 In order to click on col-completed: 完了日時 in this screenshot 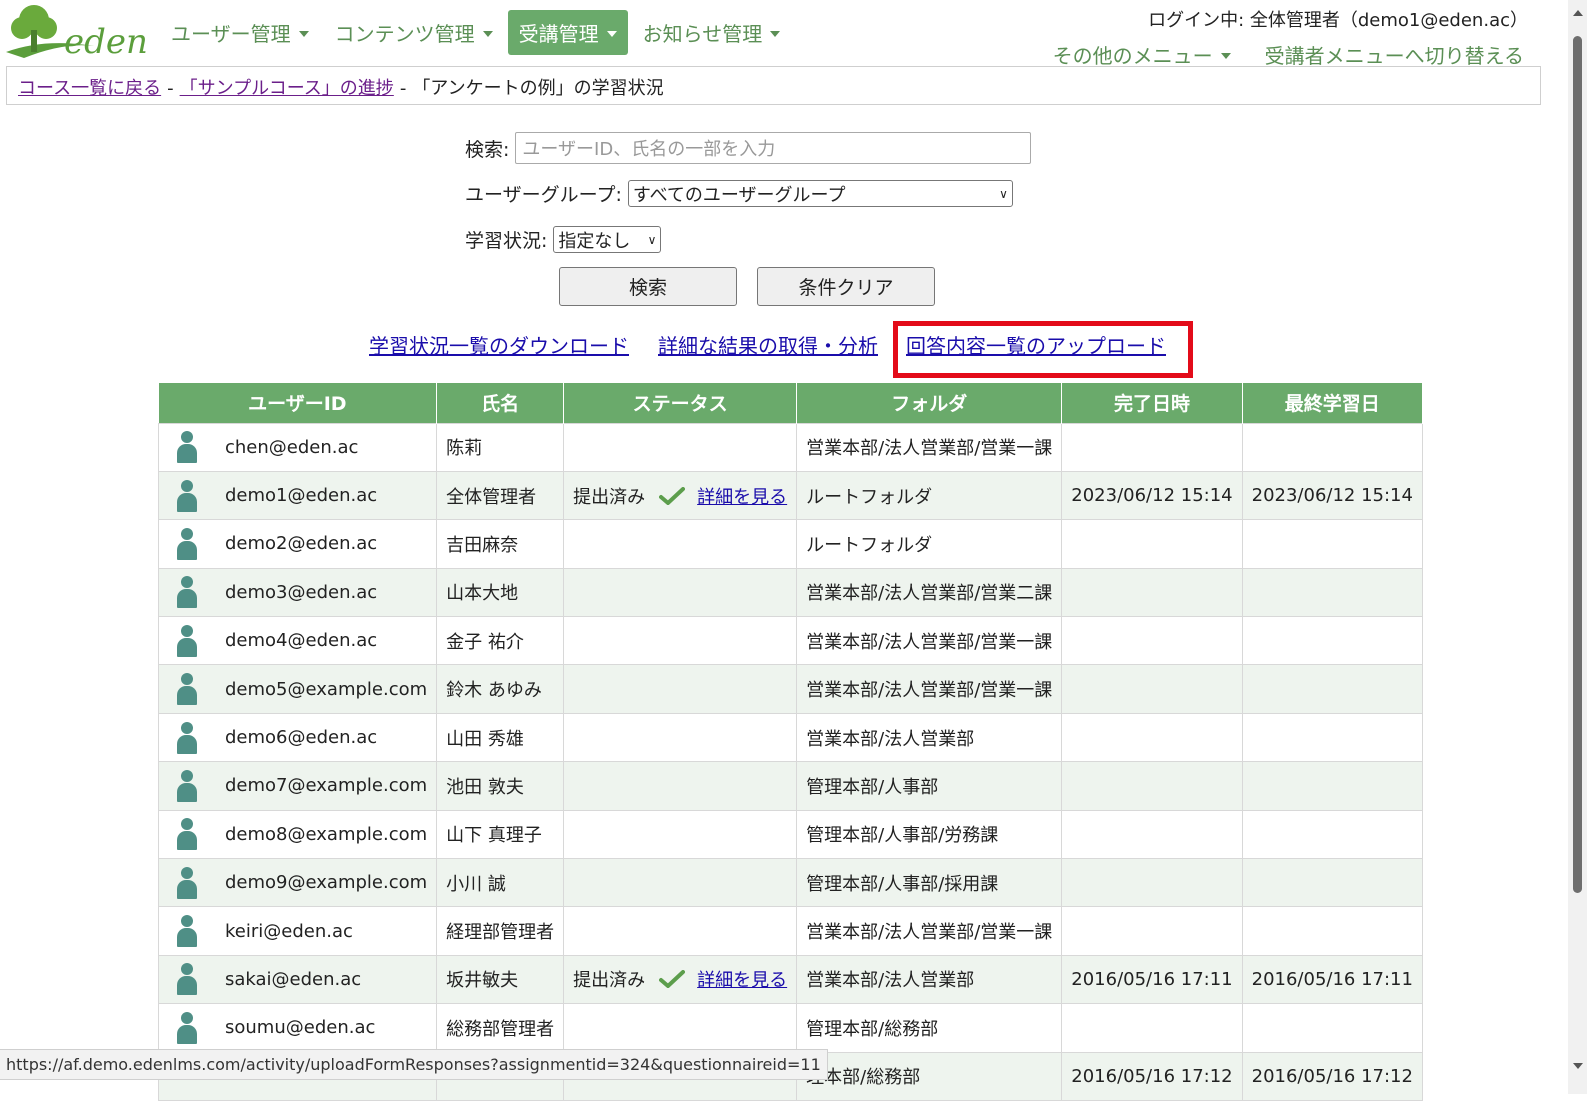, I will do `click(1152, 403)`.